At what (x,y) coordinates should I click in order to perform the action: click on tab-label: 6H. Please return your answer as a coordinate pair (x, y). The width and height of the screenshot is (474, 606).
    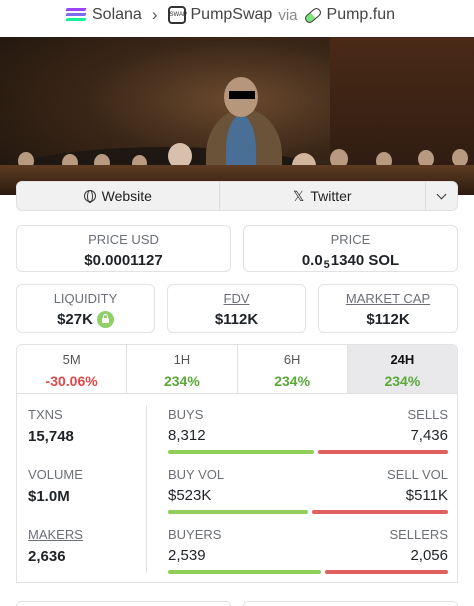
    Looking at the image, I should click on (292, 359).